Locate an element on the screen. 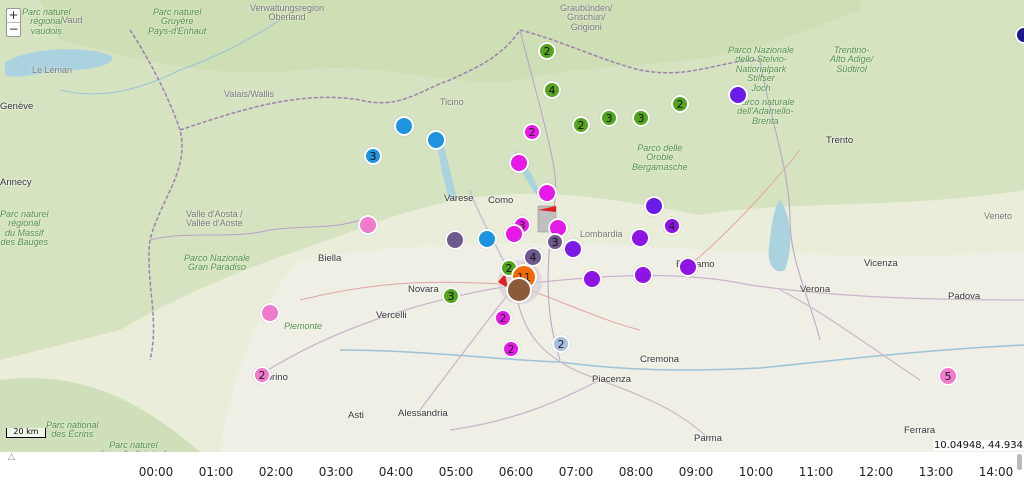  scale-bar: 20 km is located at coordinates (26, 433).